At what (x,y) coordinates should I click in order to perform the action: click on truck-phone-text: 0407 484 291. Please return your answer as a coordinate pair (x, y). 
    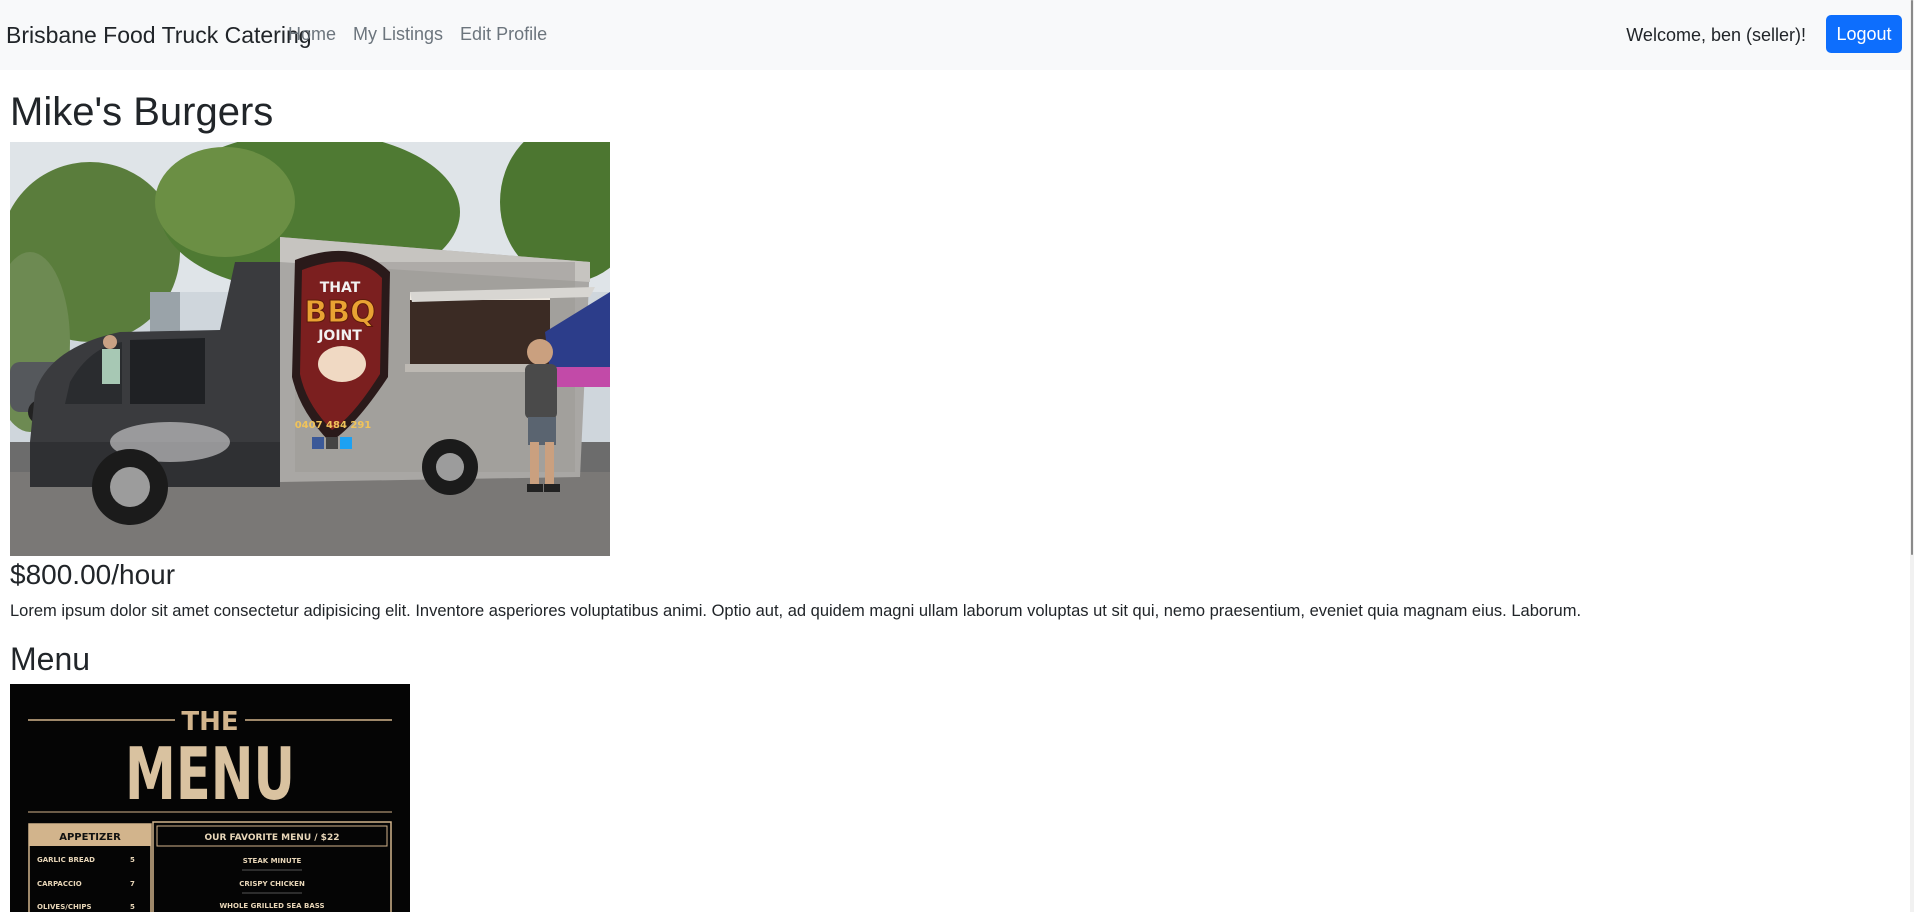
    Looking at the image, I should click on (333, 425).